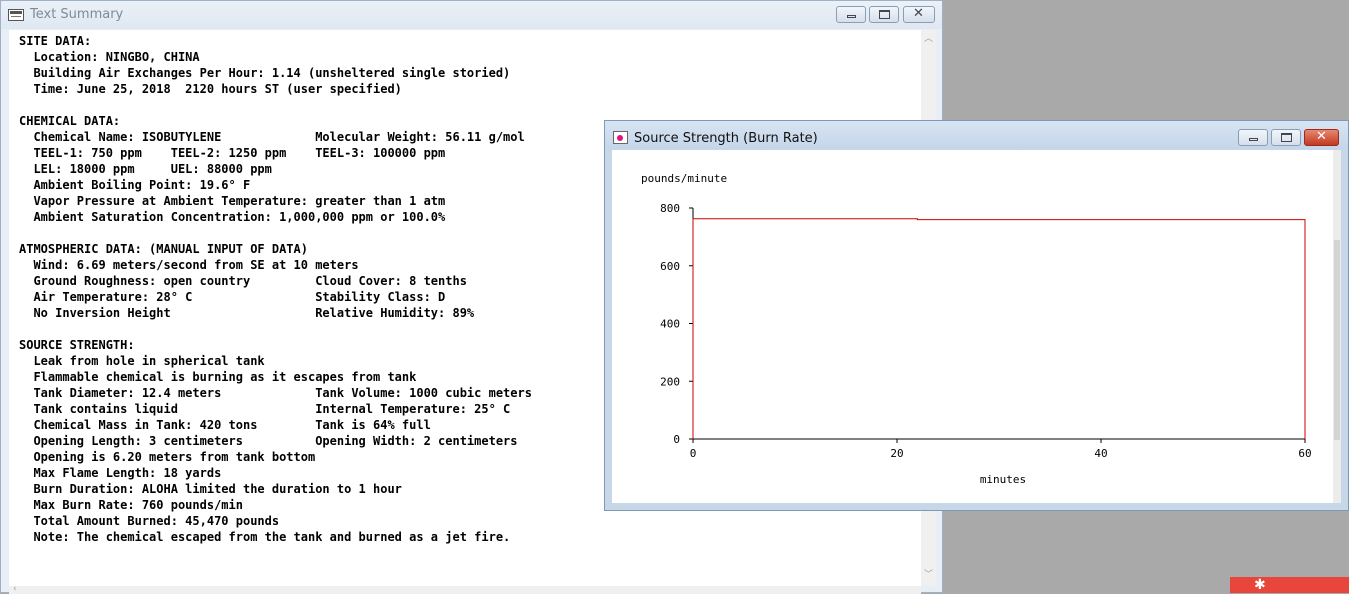  I want to click on x-tick-label: 40, so click(1100, 453).